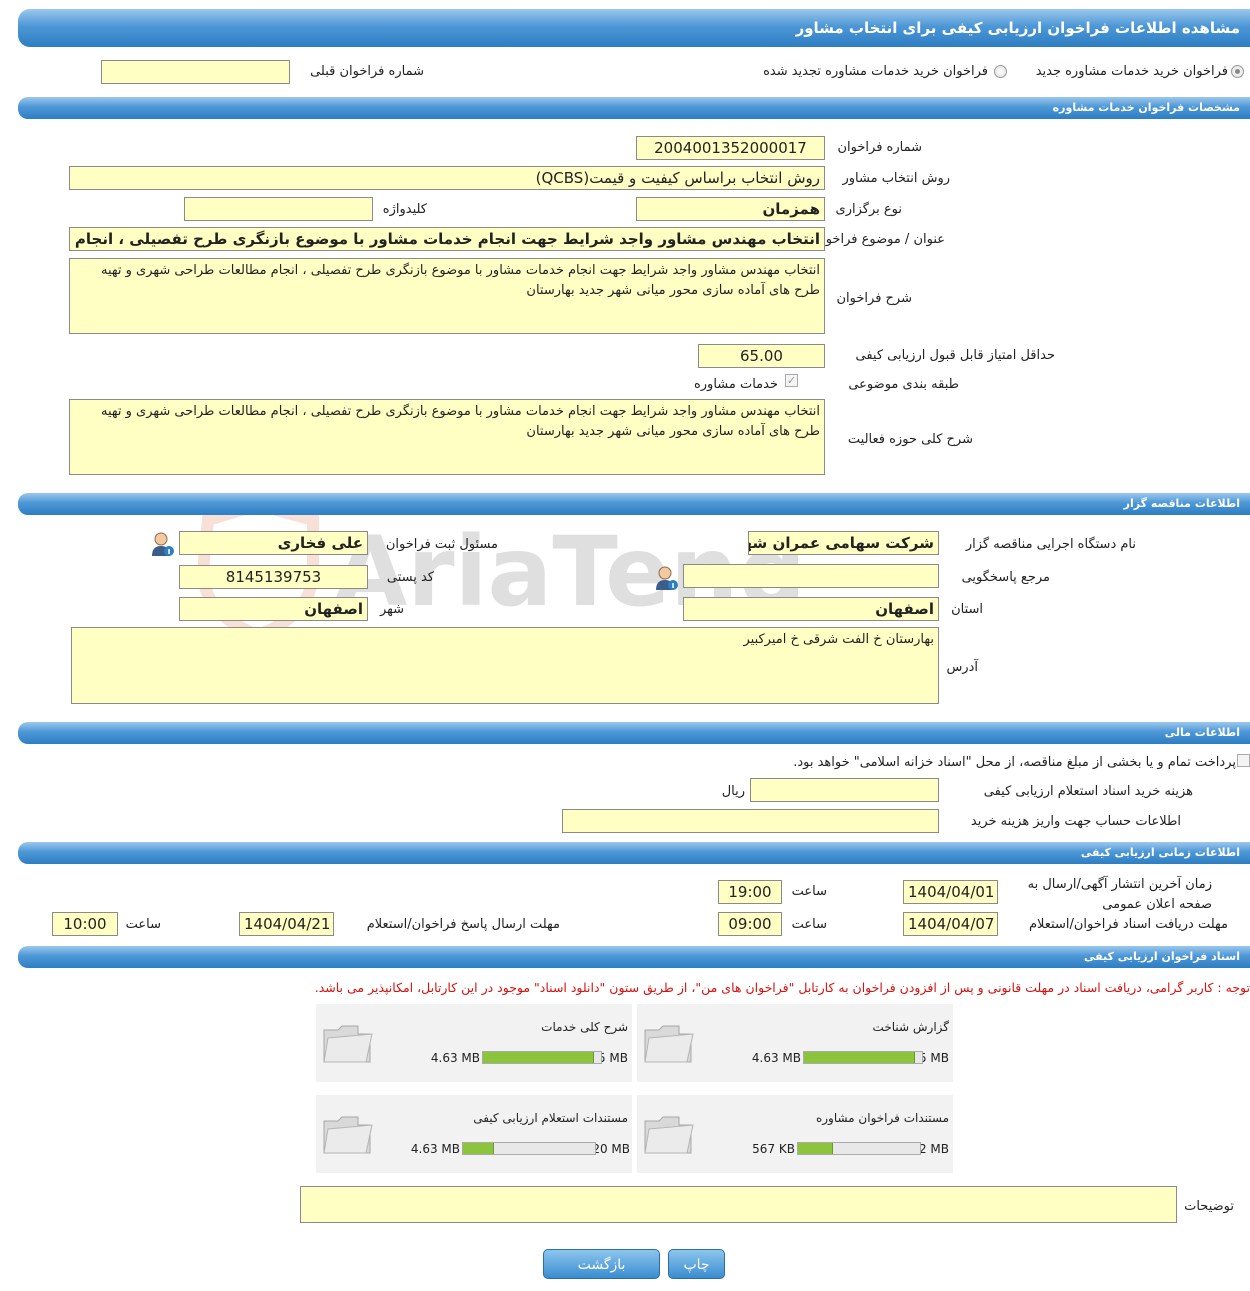 The width and height of the screenshot is (1250, 1291). What do you see at coordinates (950, 924) in the screenshot?
I see `receive-date-field: 1404/04/07` at bounding box center [950, 924].